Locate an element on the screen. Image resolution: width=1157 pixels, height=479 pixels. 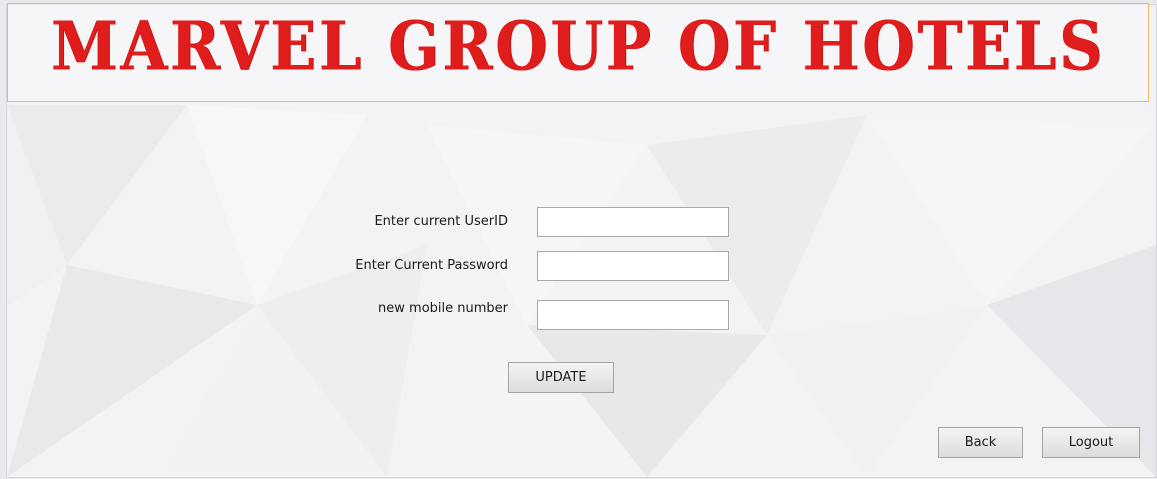
back-button: Back is located at coordinates (980, 442).